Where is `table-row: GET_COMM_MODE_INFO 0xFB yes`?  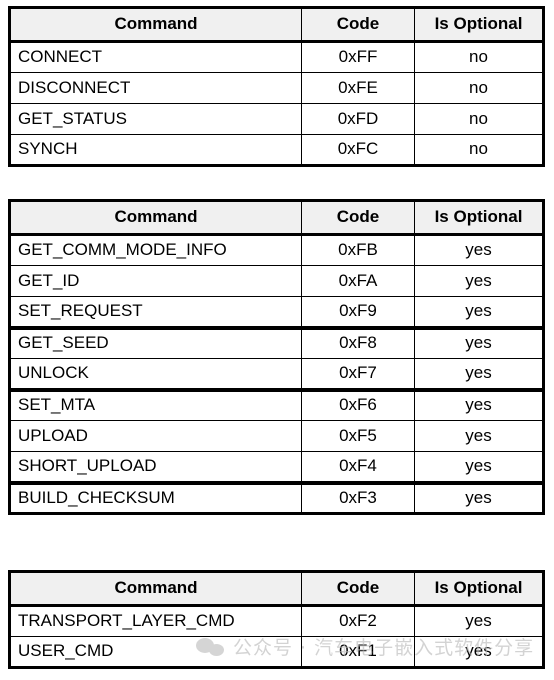 table-row: GET_COMM_MODE_INFO 0xFB yes is located at coordinates (276, 250).